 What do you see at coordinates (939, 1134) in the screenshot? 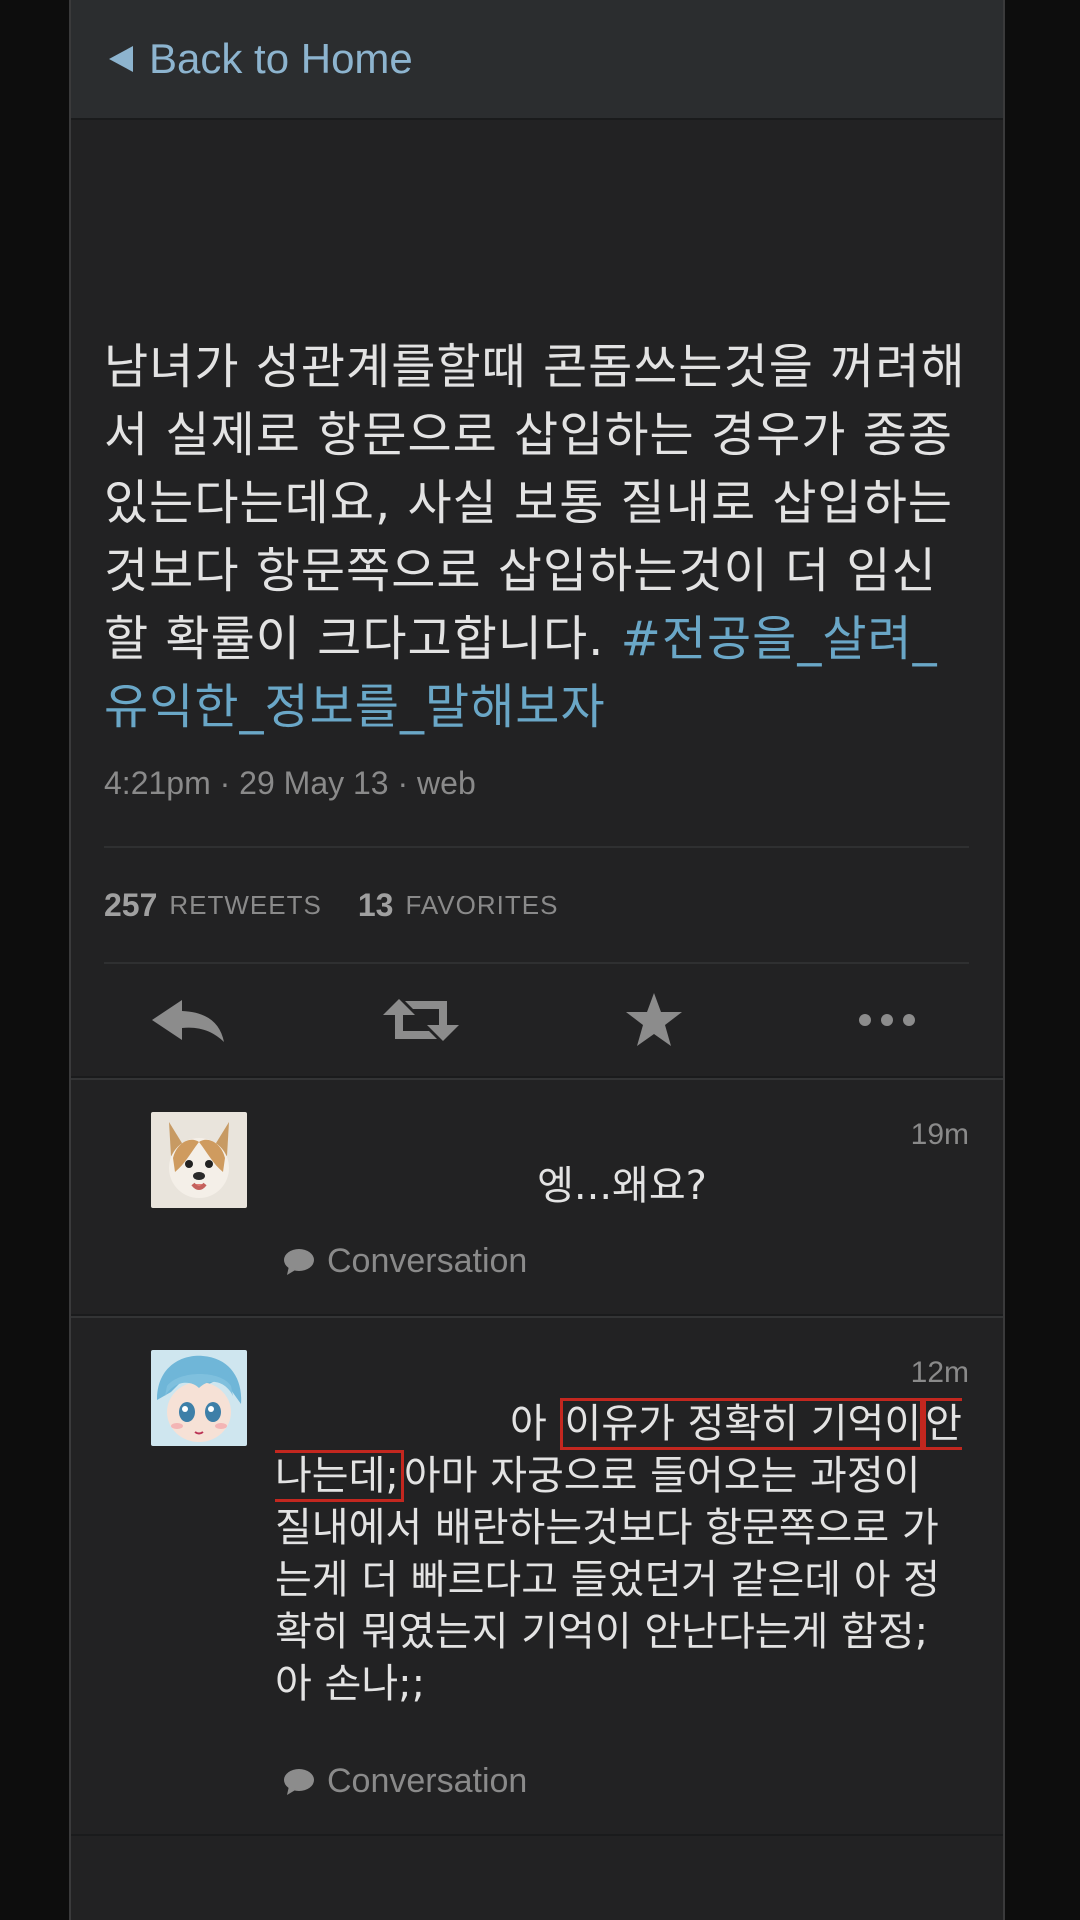
I see `reply-timestamp: 19m` at bounding box center [939, 1134].